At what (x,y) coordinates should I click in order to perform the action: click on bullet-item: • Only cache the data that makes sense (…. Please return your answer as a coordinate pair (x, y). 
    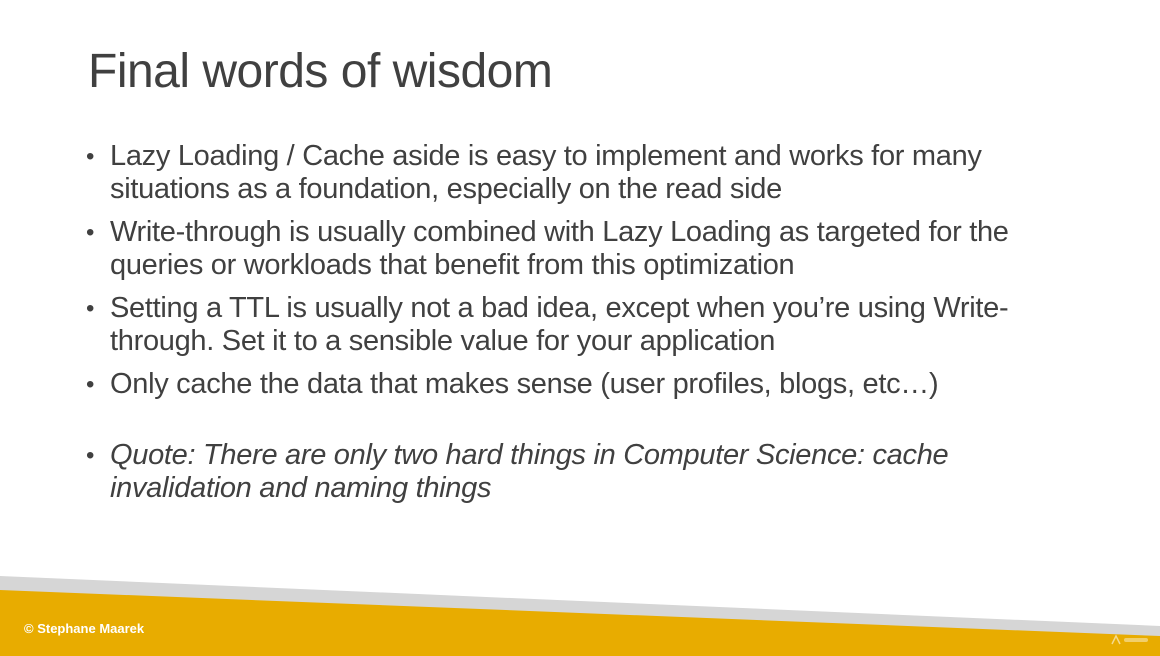
    Looking at the image, I should click on (591, 384).